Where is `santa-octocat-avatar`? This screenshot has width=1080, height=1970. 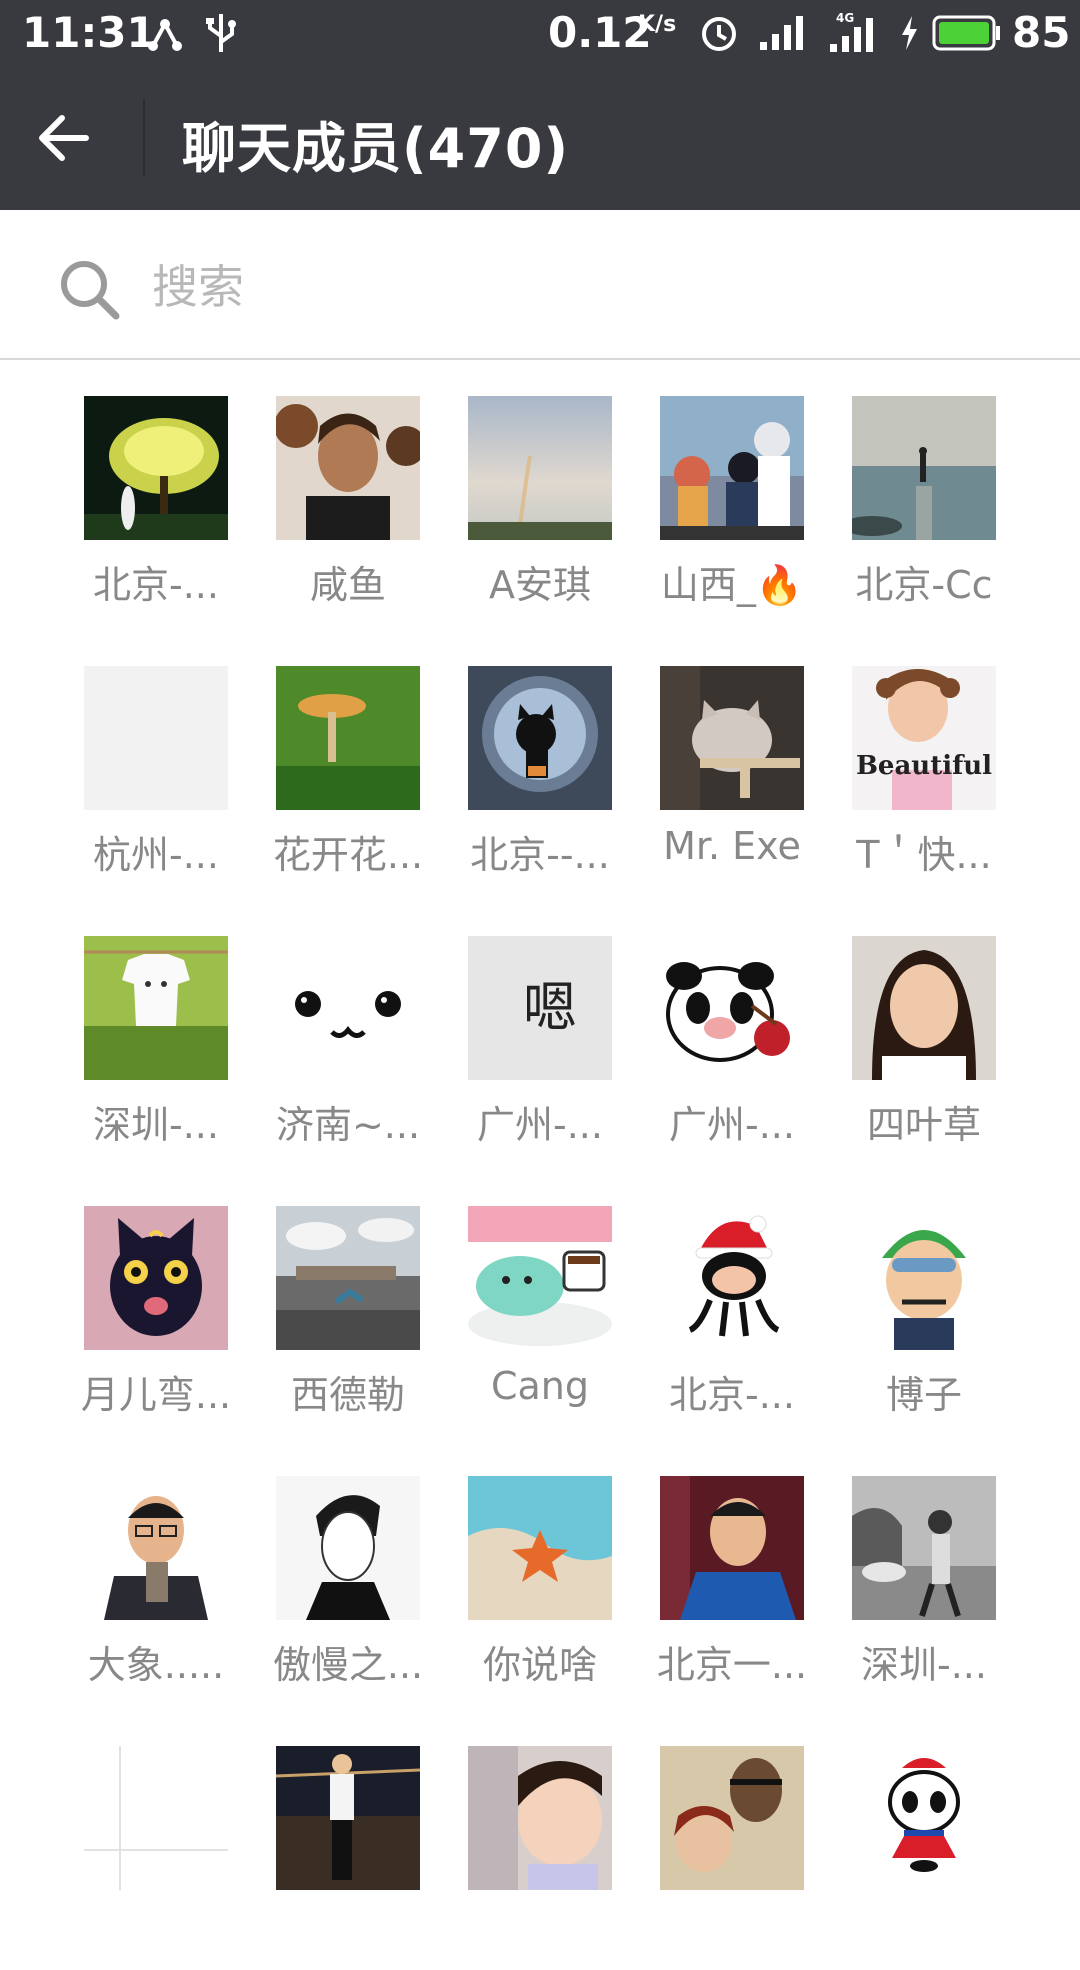 santa-octocat-avatar is located at coordinates (732, 1278).